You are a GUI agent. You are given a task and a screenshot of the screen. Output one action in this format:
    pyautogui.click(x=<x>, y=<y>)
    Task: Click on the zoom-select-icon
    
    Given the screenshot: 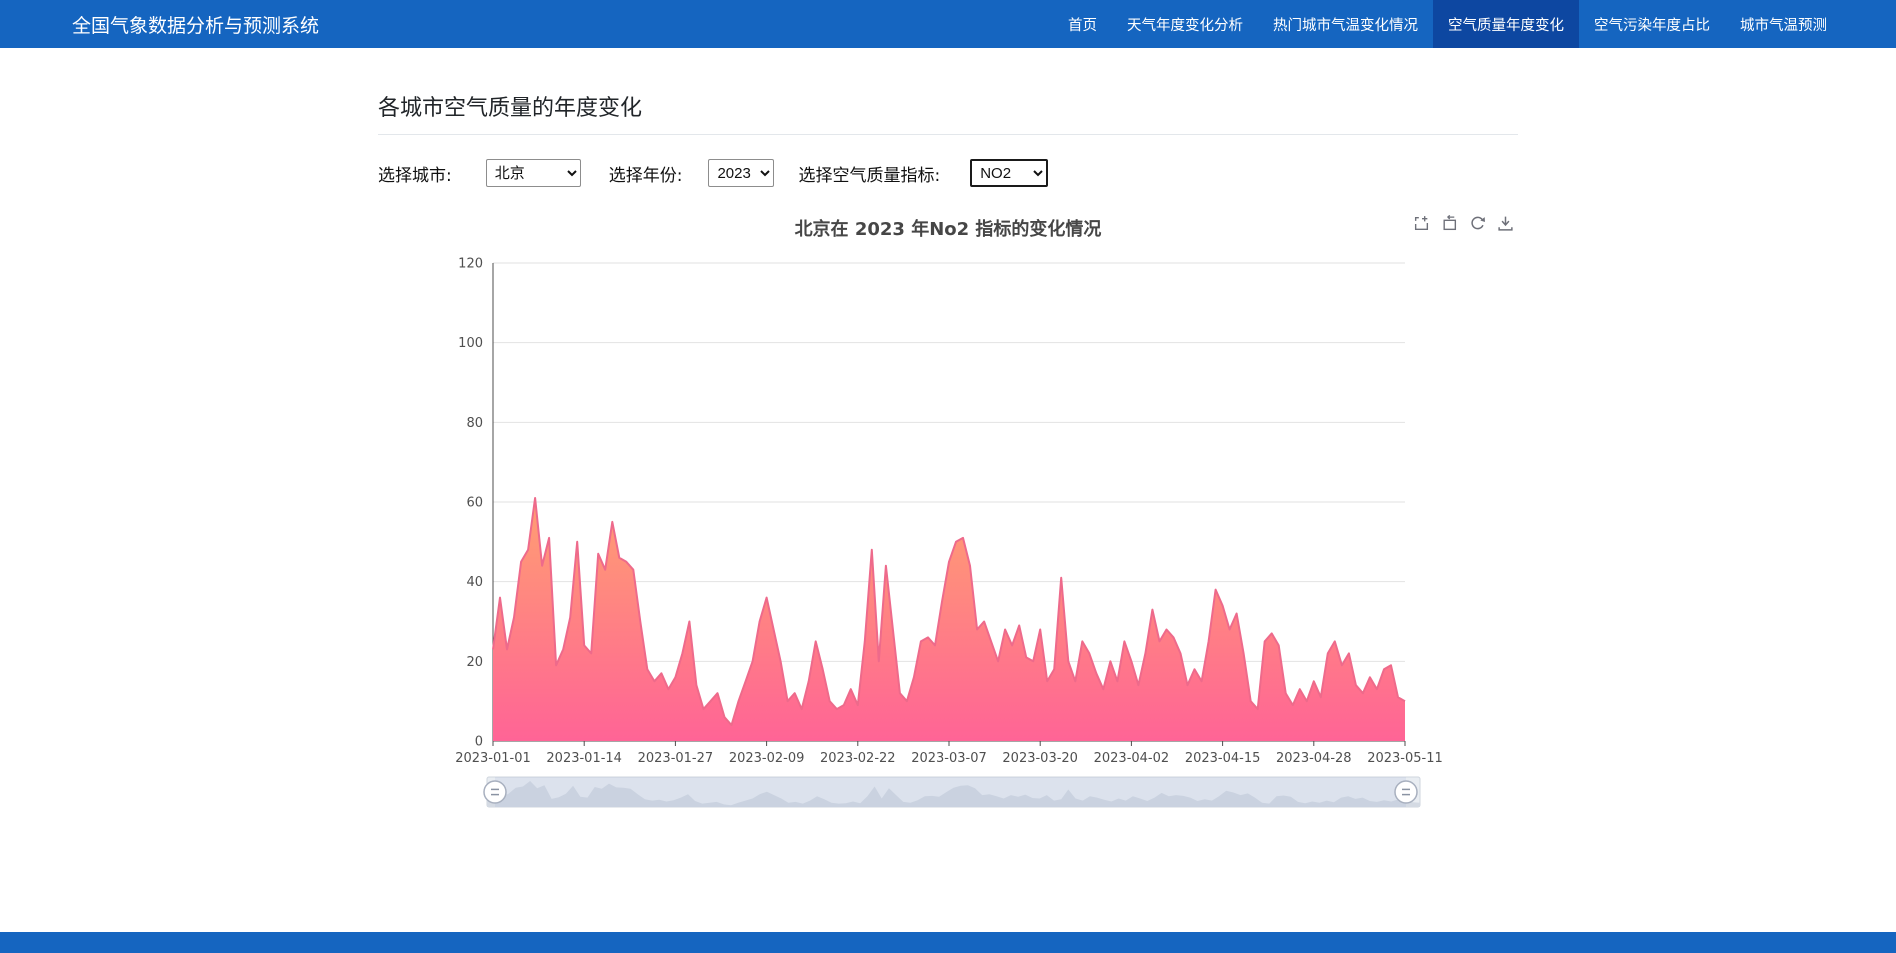 What is the action you would take?
    pyautogui.click(x=1421, y=223)
    